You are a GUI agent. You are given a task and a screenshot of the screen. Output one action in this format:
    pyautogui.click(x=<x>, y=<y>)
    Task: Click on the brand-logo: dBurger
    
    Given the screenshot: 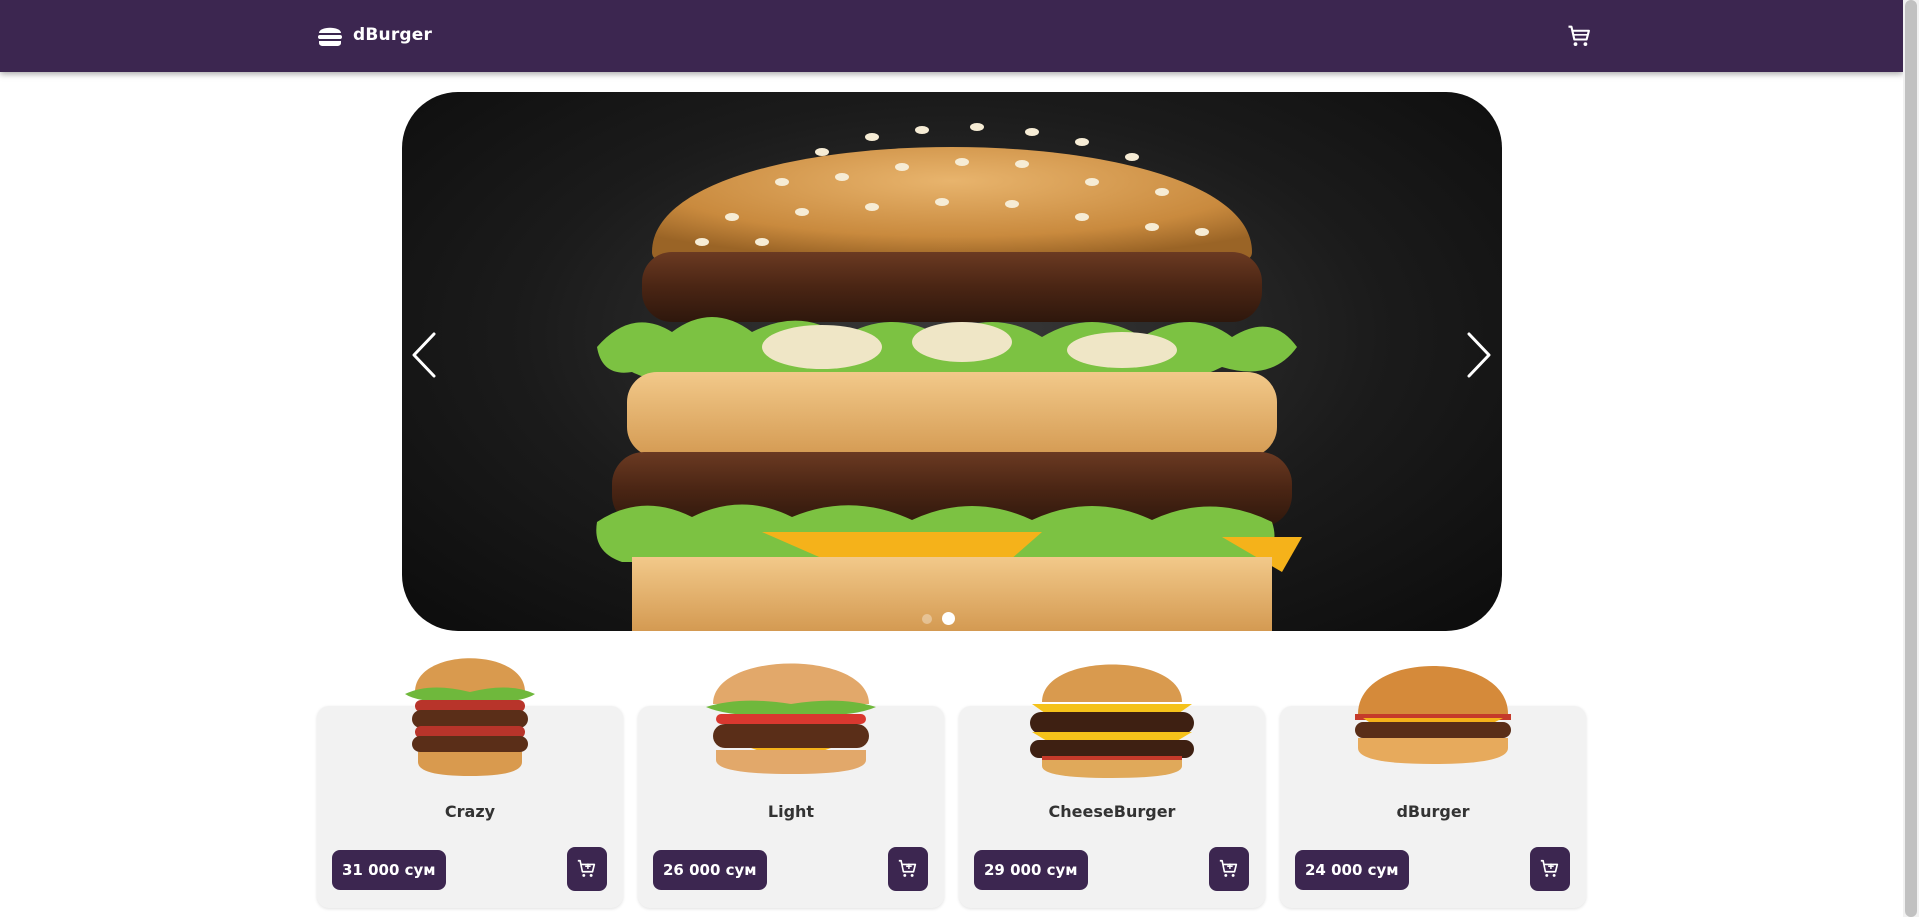 What is the action you would take?
    pyautogui.click(x=374, y=35)
    